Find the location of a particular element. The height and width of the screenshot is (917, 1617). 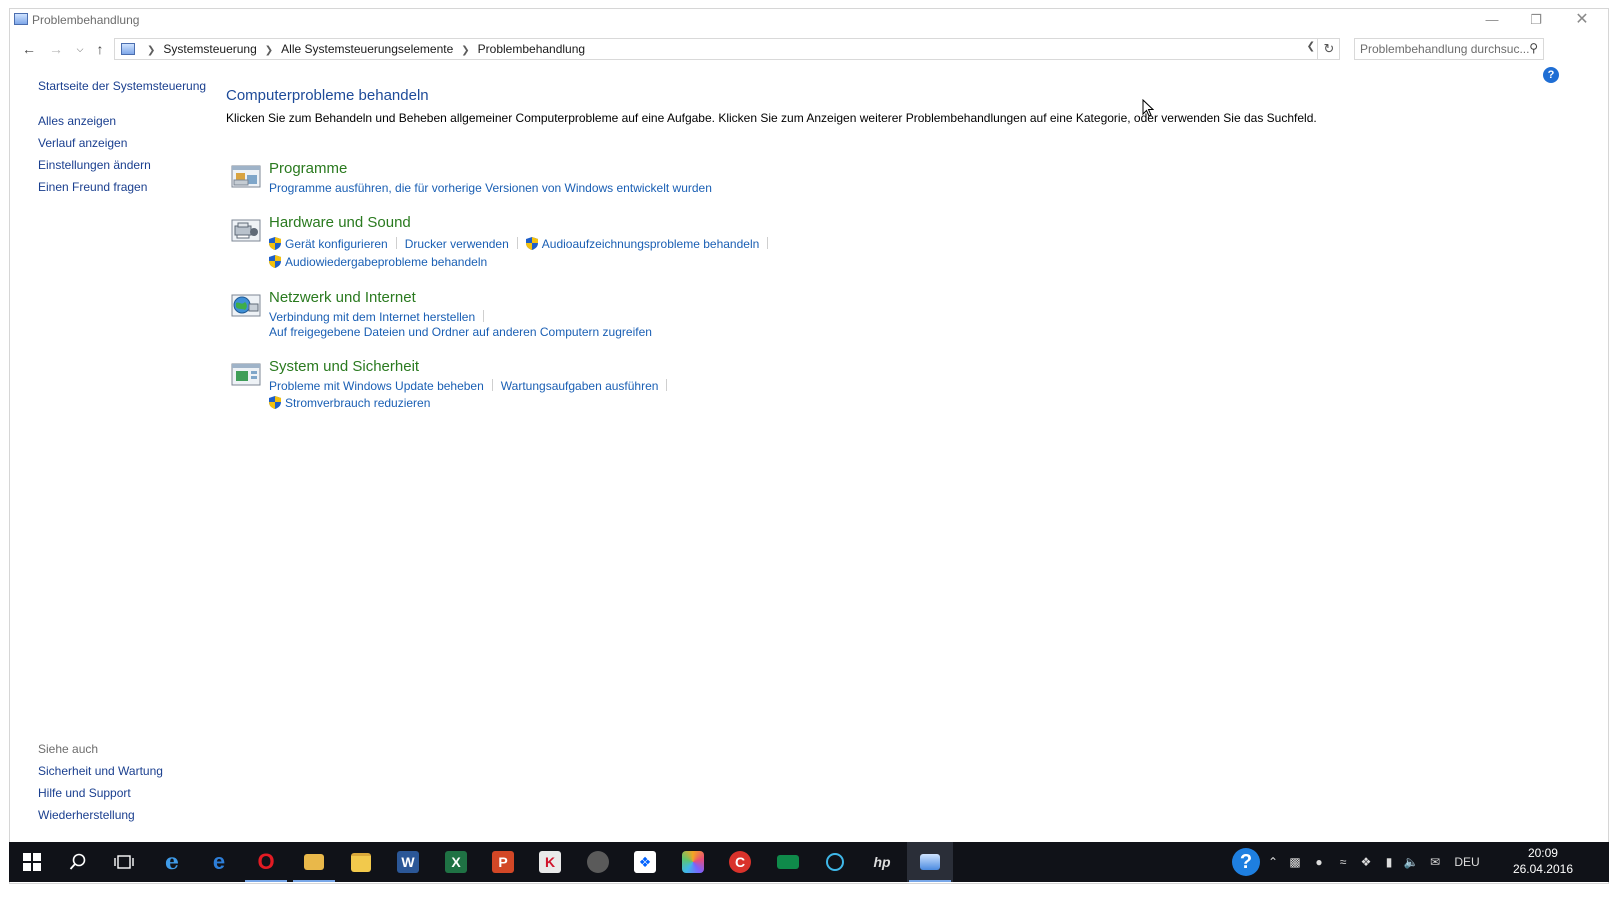

back-arrow-icon: ← is located at coordinates (29, 49).